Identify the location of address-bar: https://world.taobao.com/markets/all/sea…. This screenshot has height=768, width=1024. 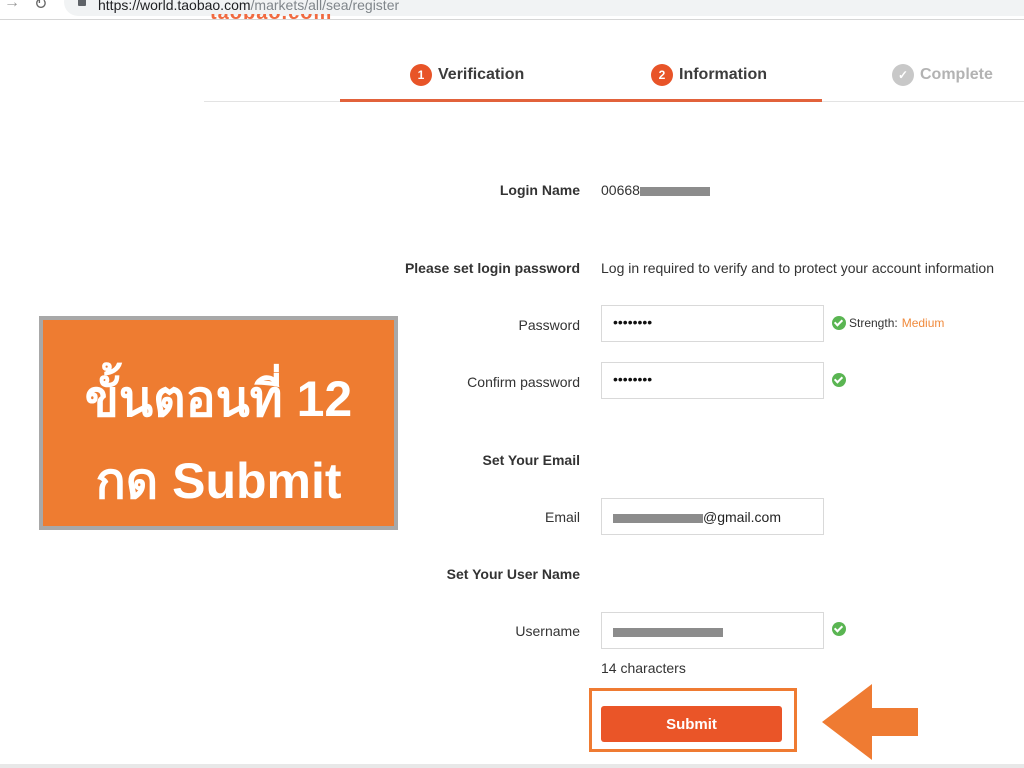
(544, 8).